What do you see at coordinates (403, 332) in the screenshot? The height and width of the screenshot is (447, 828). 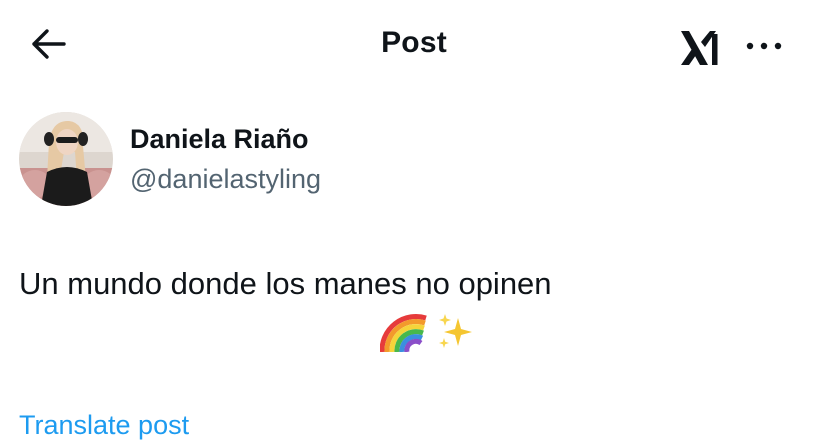 I see `rainbow-icon` at bounding box center [403, 332].